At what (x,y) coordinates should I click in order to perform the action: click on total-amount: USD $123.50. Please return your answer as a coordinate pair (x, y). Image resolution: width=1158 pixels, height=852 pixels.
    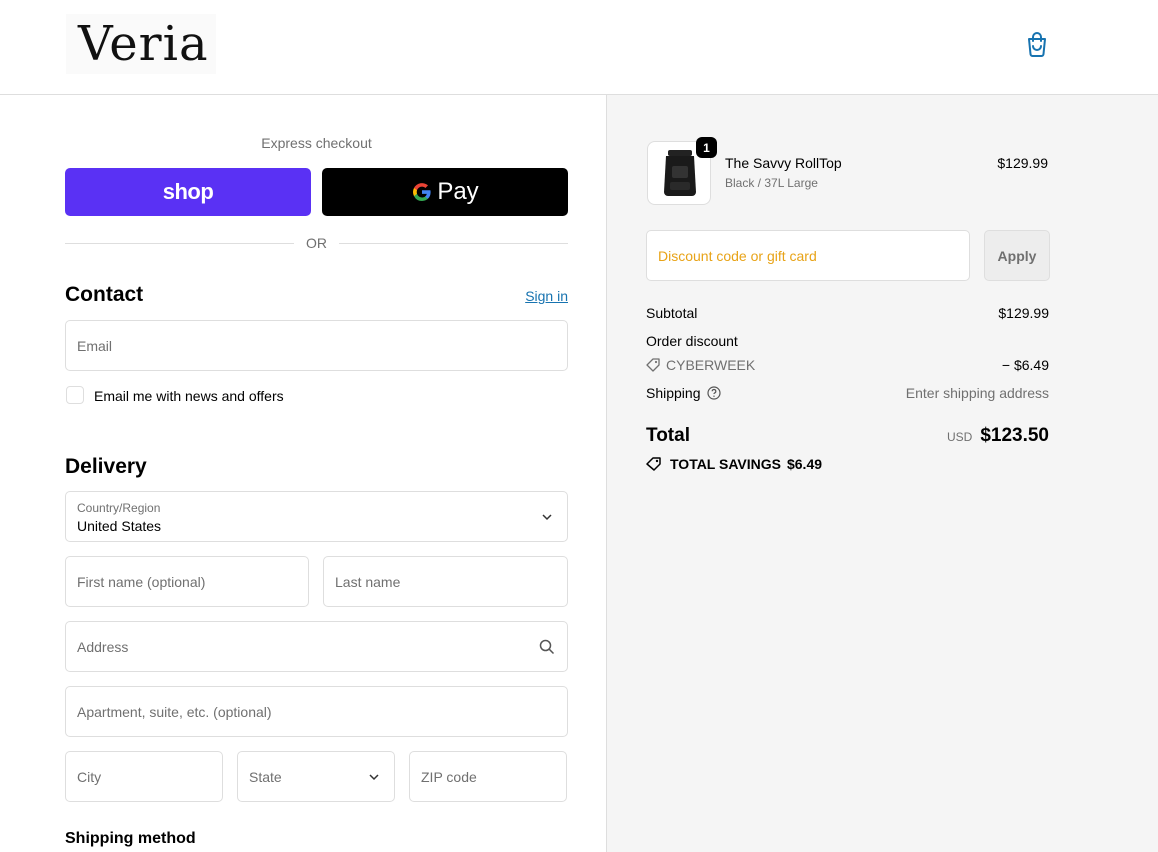
    Looking at the image, I should click on (998, 436).